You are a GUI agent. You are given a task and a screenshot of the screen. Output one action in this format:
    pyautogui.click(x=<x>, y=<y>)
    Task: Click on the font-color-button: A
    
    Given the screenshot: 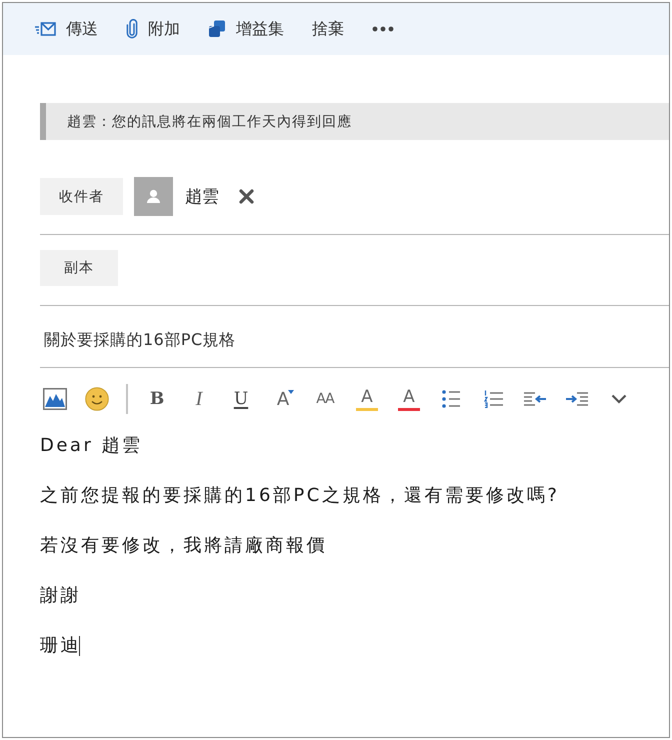 What is the action you would take?
    pyautogui.click(x=409, y=399)
    